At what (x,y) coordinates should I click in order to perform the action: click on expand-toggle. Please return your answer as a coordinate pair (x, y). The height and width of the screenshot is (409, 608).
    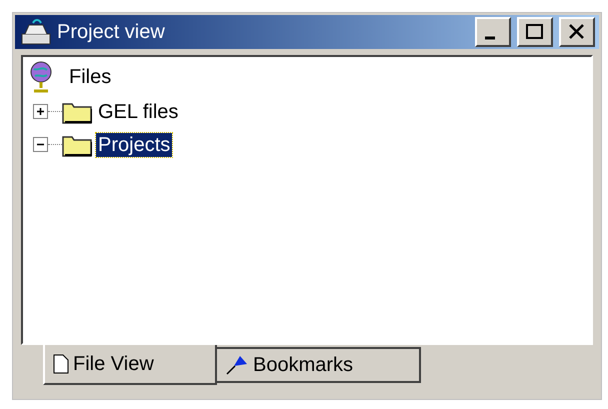
    Looking at the image, I should click on (40, 111).